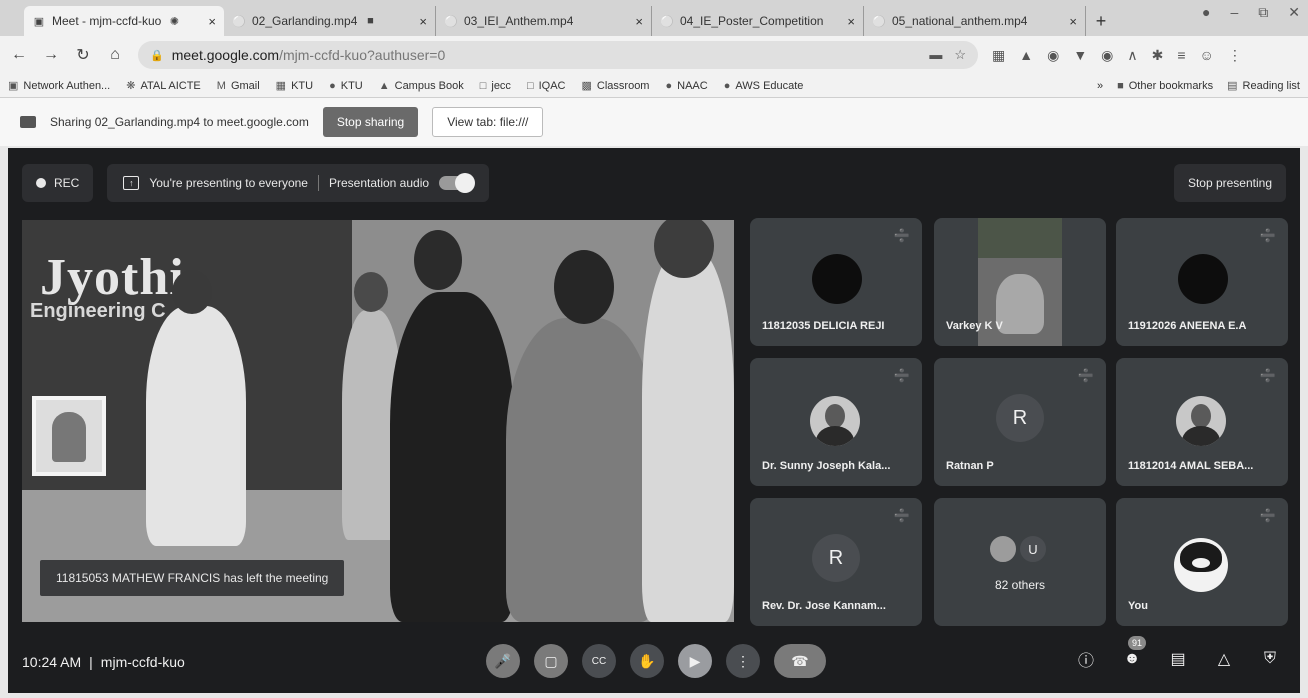  Describe the element at coordinates (764, 86) in the screenshot. I see `bookmark-aws-educate: ● AWS Educate` at that location.